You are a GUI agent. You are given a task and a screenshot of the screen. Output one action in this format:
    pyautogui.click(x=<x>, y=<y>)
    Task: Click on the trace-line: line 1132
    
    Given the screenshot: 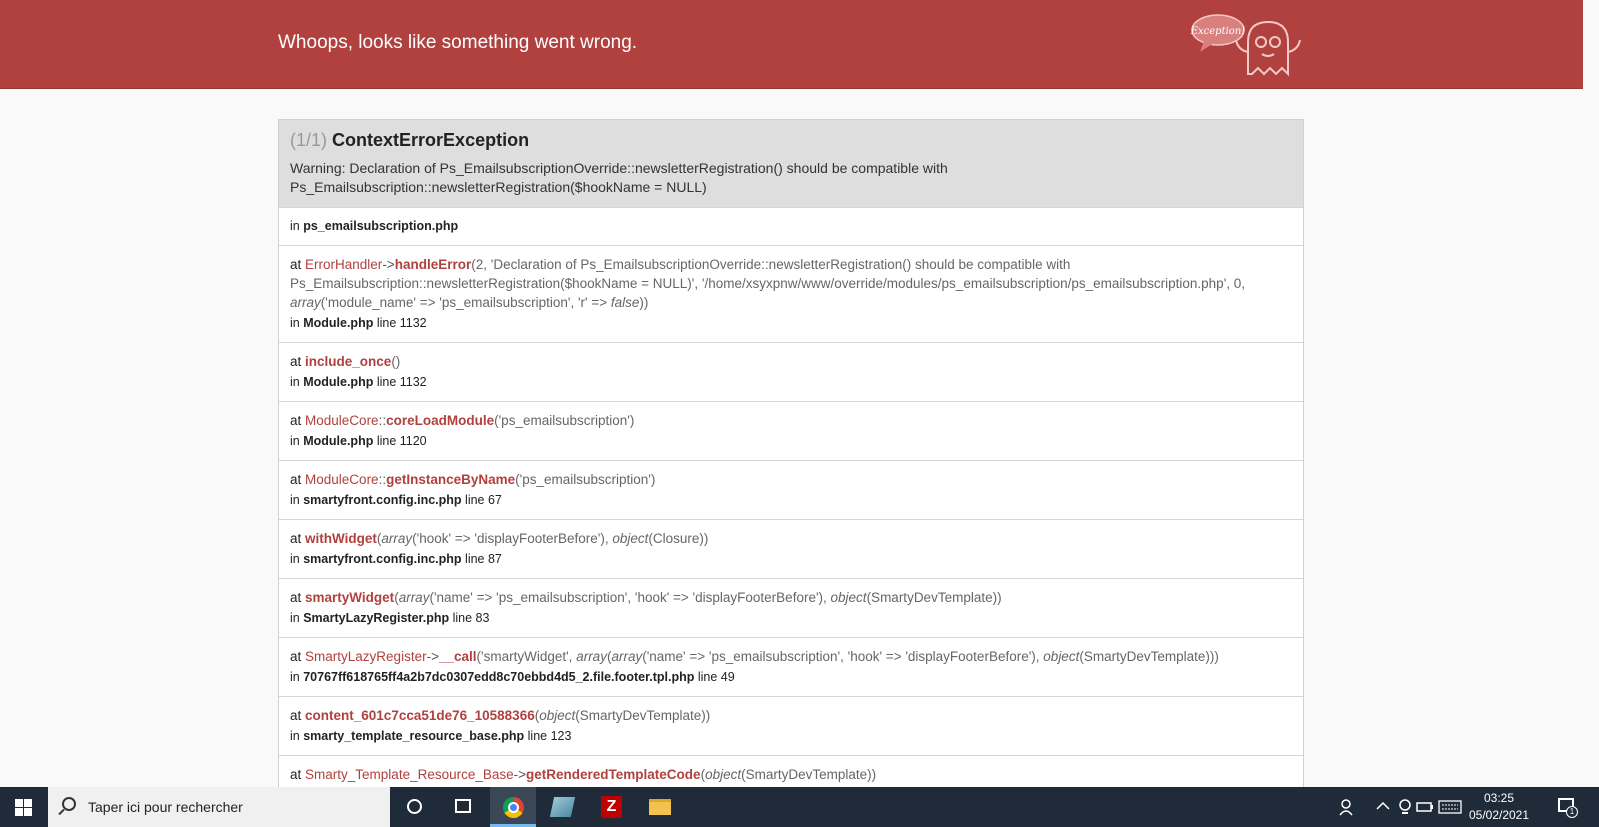 What is the action you would take?
    pyautogui.click(x=401, y=323)
    